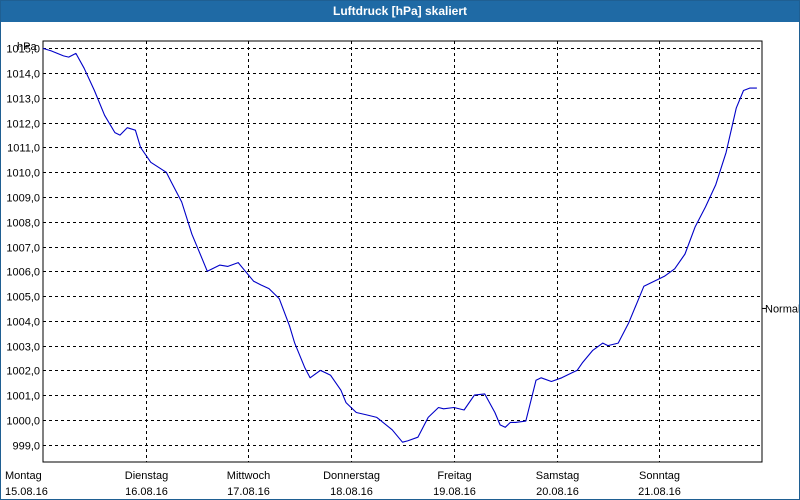 The width and height of the screenshot is (800, 500). What do you see at coordinates (23, 174) in the screenshot?
I see `y-tick-label: 1010,0` at bounding box center [23, 174].